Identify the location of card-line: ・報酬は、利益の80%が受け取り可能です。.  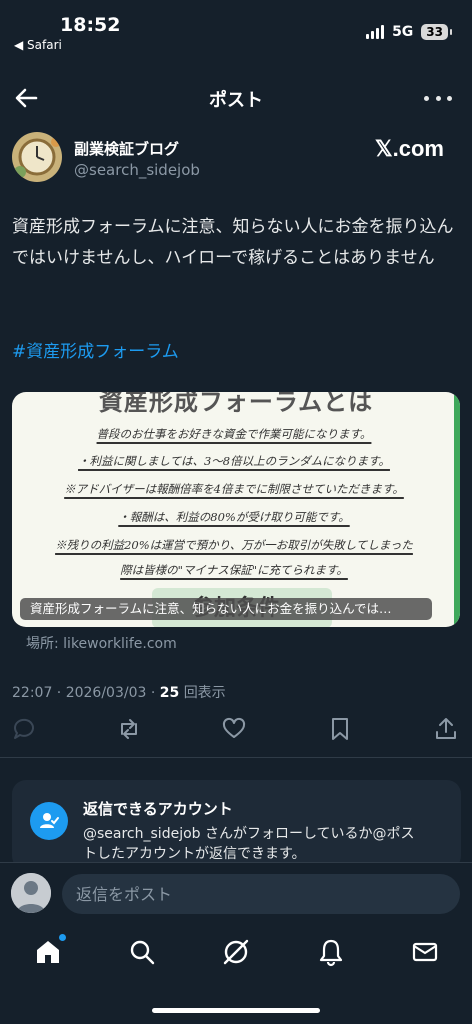
(234, 517).